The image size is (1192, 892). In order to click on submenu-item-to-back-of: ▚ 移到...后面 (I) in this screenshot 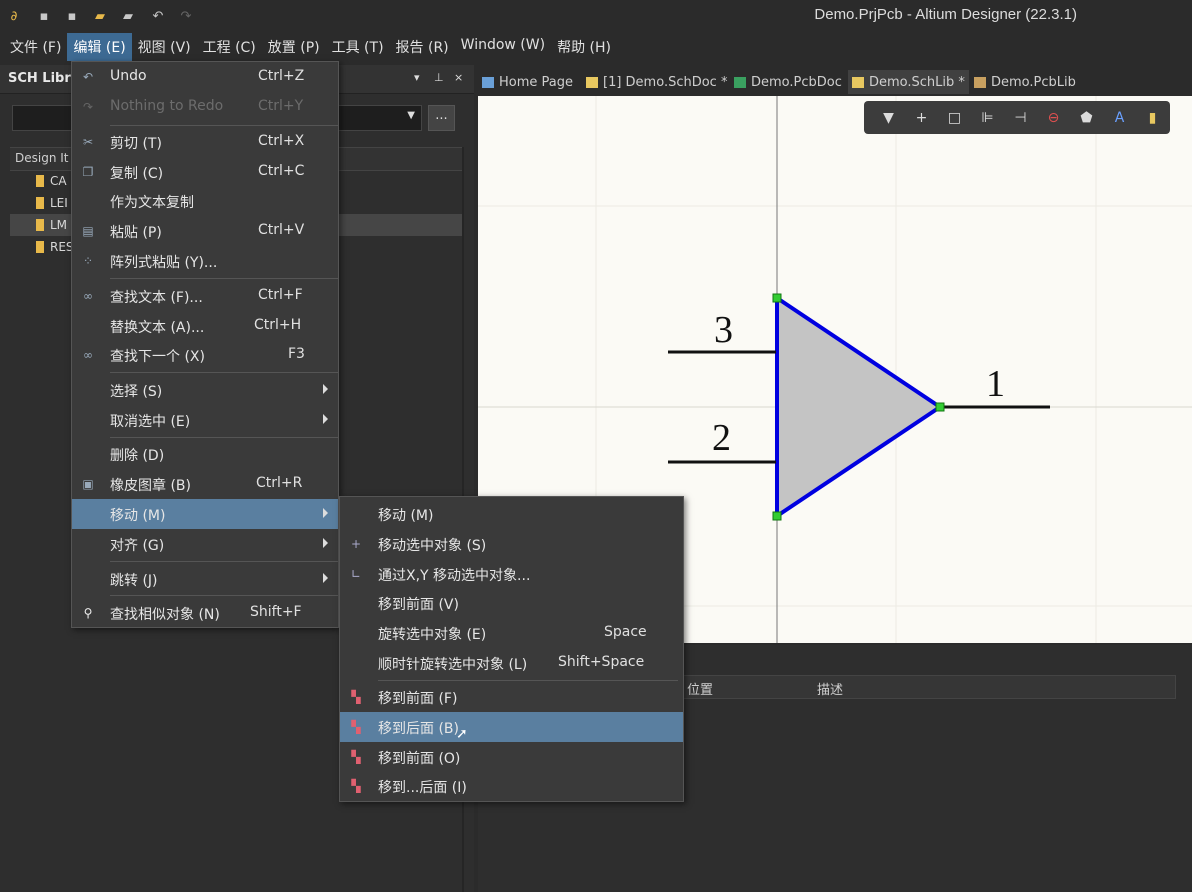, I will do `click(511, 786)`.